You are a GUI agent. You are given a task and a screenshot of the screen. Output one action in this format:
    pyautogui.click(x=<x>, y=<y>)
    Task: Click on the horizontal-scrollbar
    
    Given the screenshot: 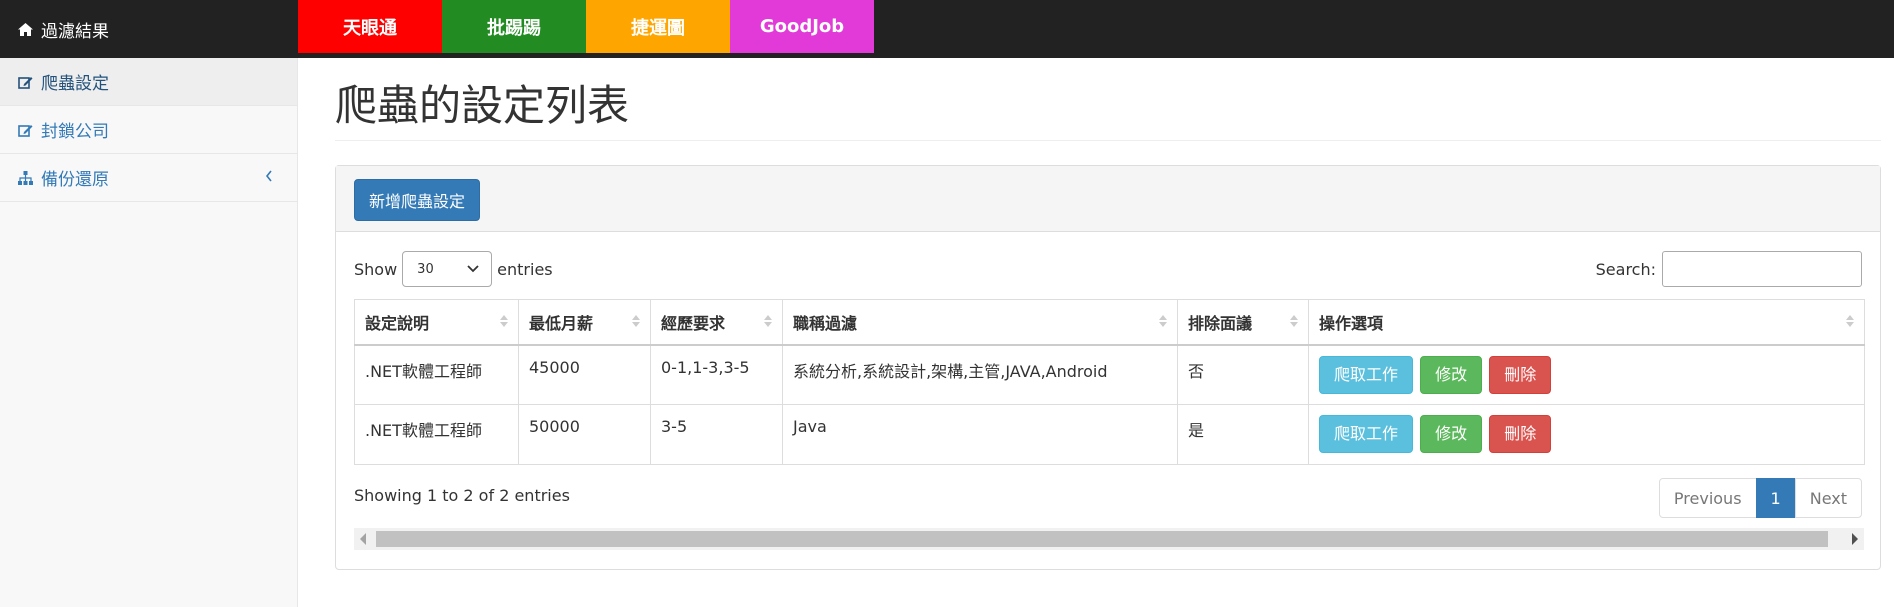 What is the action you would take?
    pyautogui.click(x=1109, y=539)
    